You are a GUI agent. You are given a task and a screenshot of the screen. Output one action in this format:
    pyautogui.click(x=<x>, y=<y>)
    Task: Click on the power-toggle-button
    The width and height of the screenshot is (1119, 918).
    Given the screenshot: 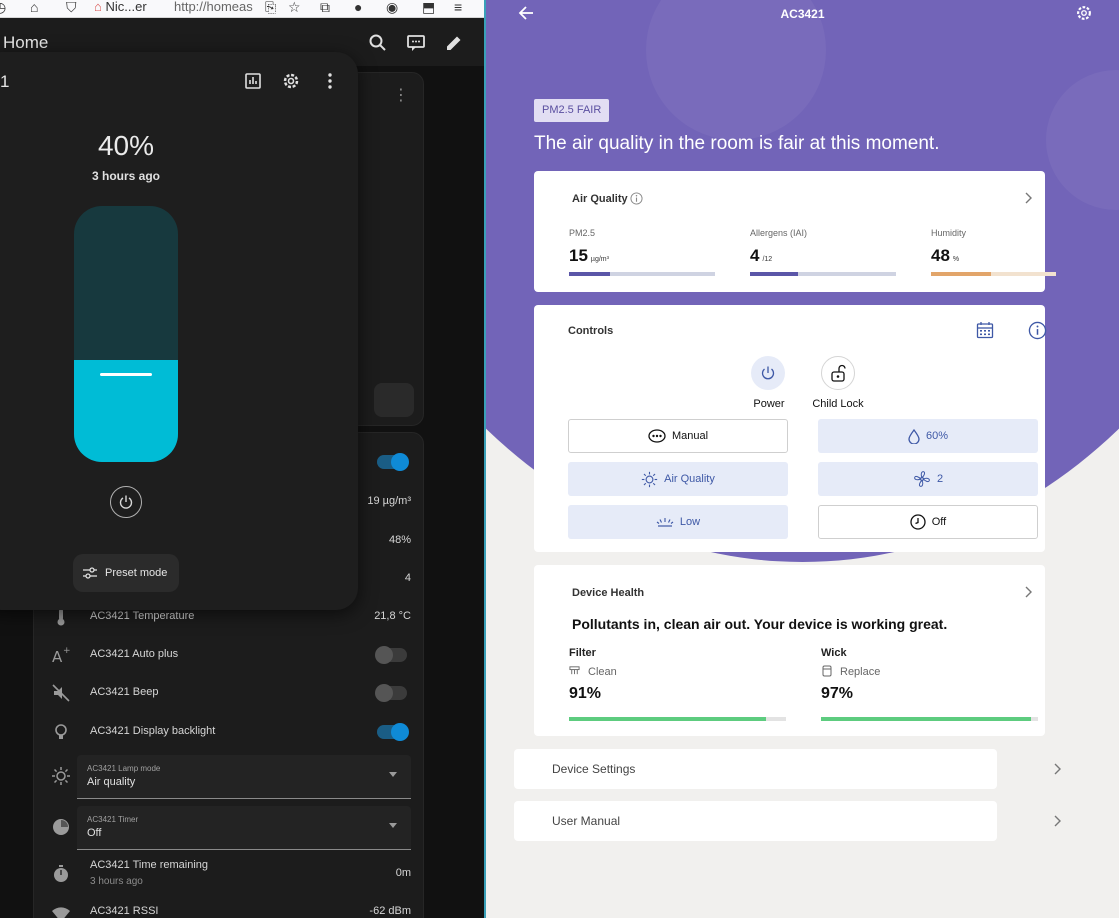 What is the action you would take?
    pyautogui.click(x=768, y=373)
    